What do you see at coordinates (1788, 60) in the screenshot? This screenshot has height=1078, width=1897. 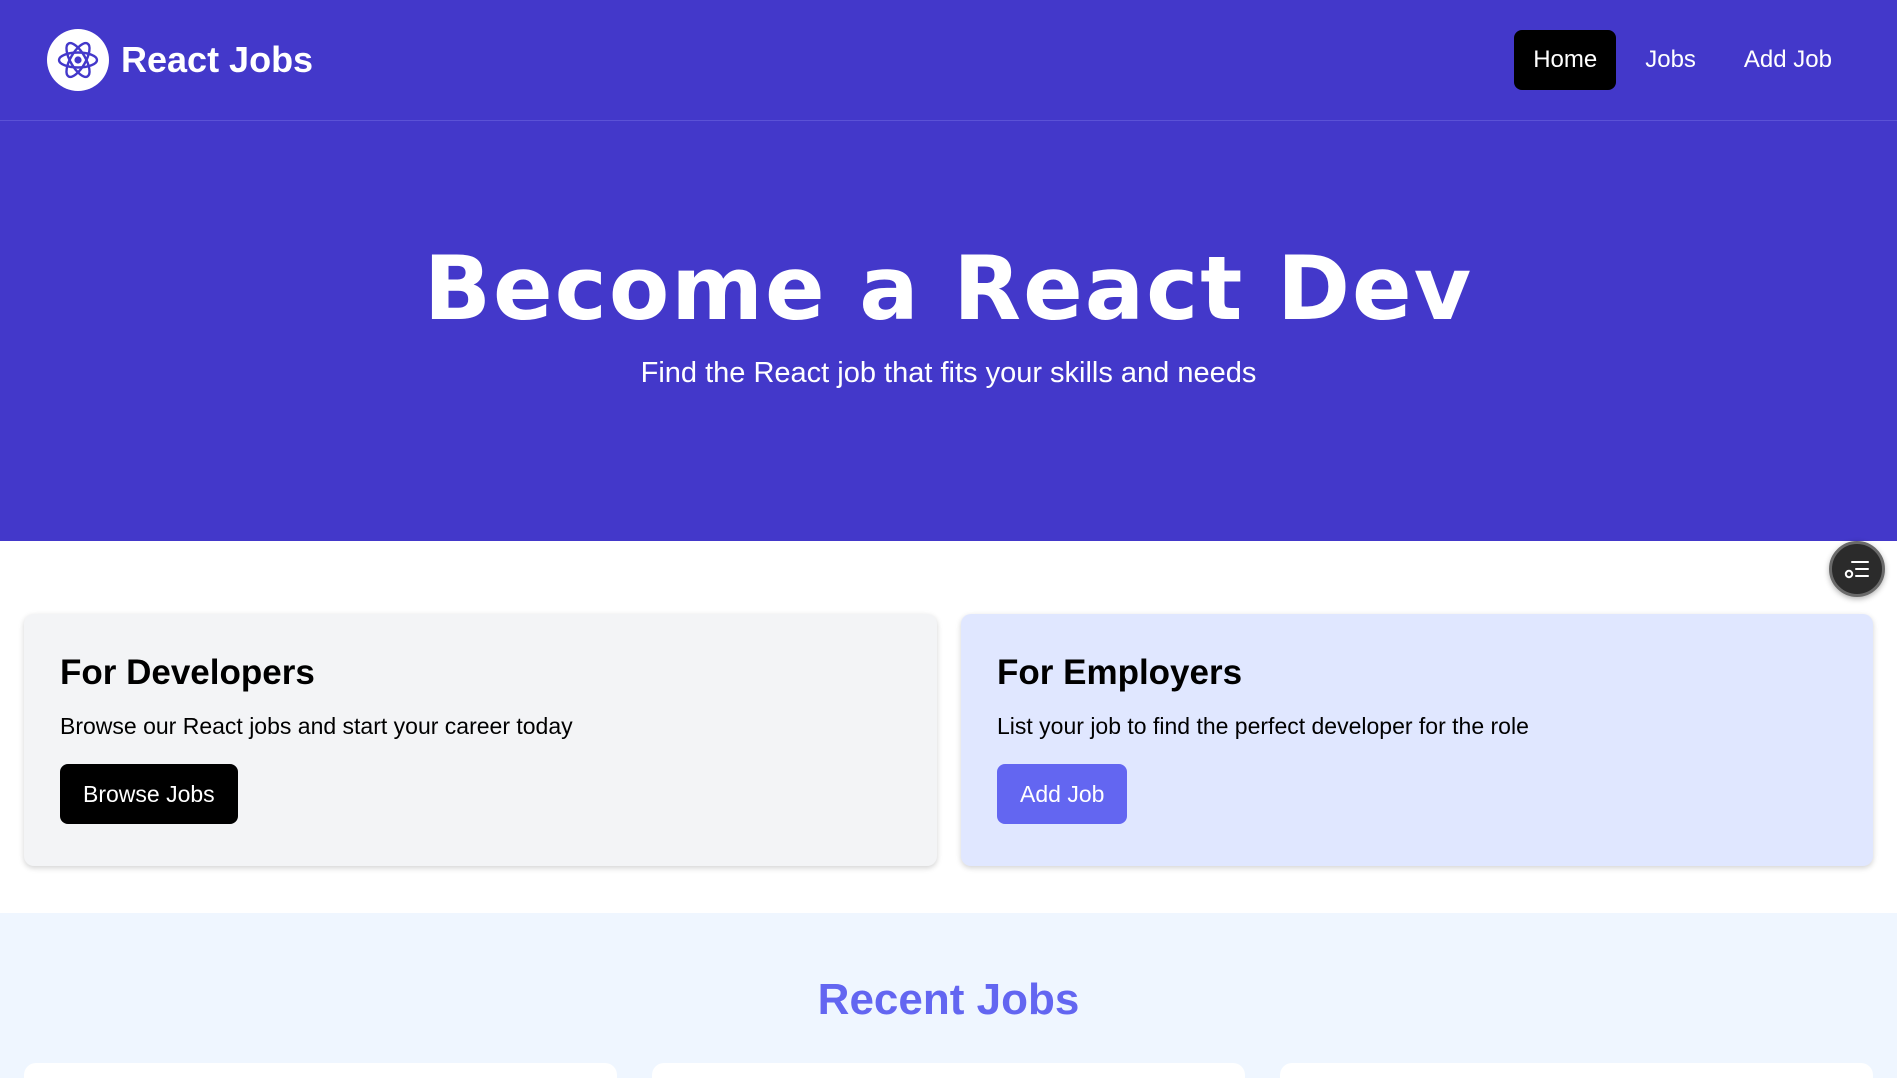 I see `nav-add-job: Add Job` at bounding box center [1788, 60].